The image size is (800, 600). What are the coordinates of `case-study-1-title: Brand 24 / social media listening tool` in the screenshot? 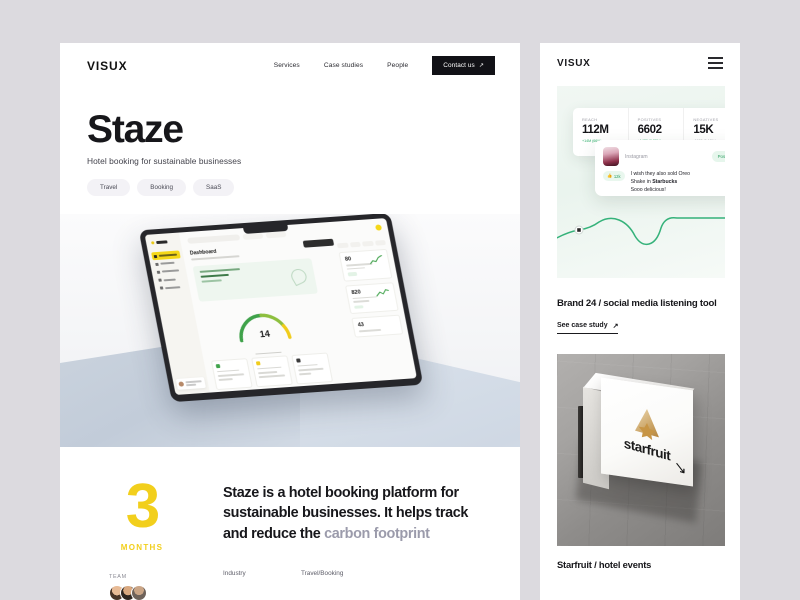 It's located at (637, 303).